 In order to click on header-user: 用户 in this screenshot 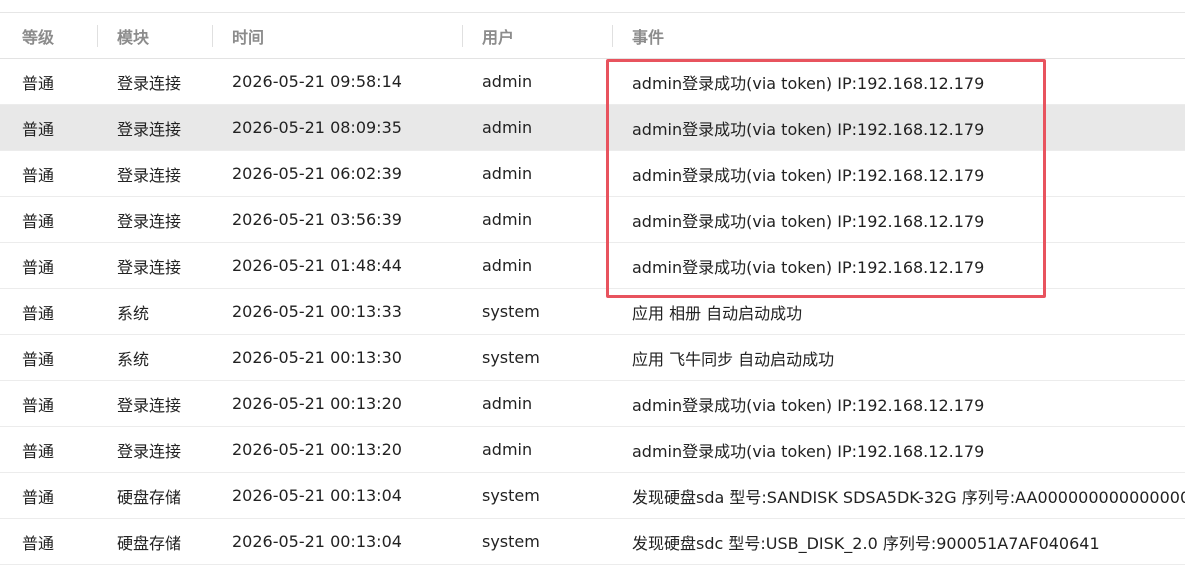, I will do `click(498, 35)`.